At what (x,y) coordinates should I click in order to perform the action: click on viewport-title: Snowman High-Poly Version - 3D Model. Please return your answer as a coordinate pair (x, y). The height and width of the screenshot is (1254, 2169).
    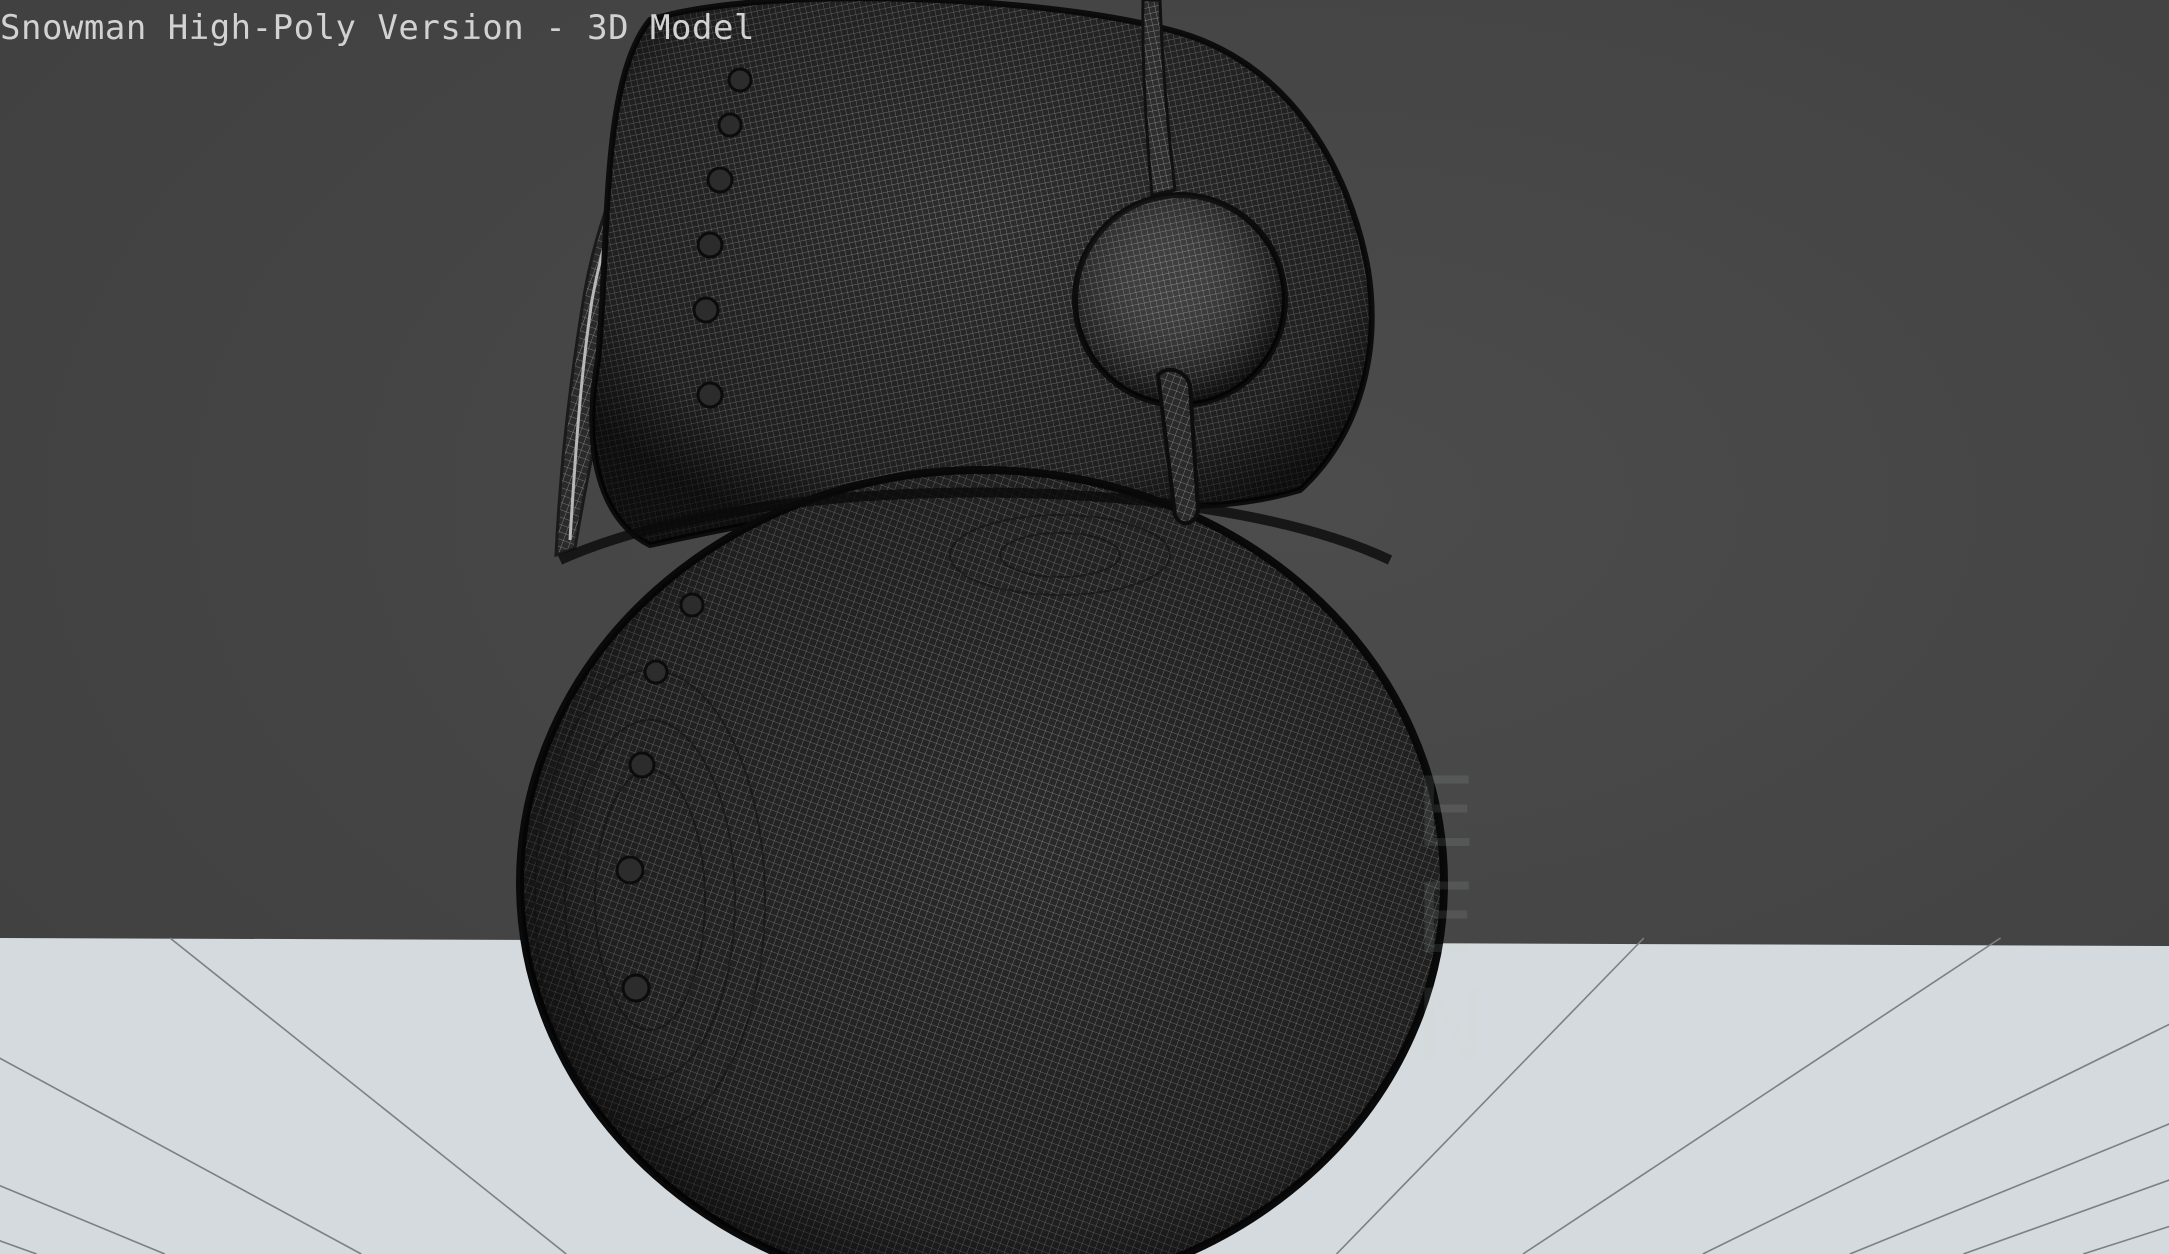
    Looking at the image, I should click on (377, 28).